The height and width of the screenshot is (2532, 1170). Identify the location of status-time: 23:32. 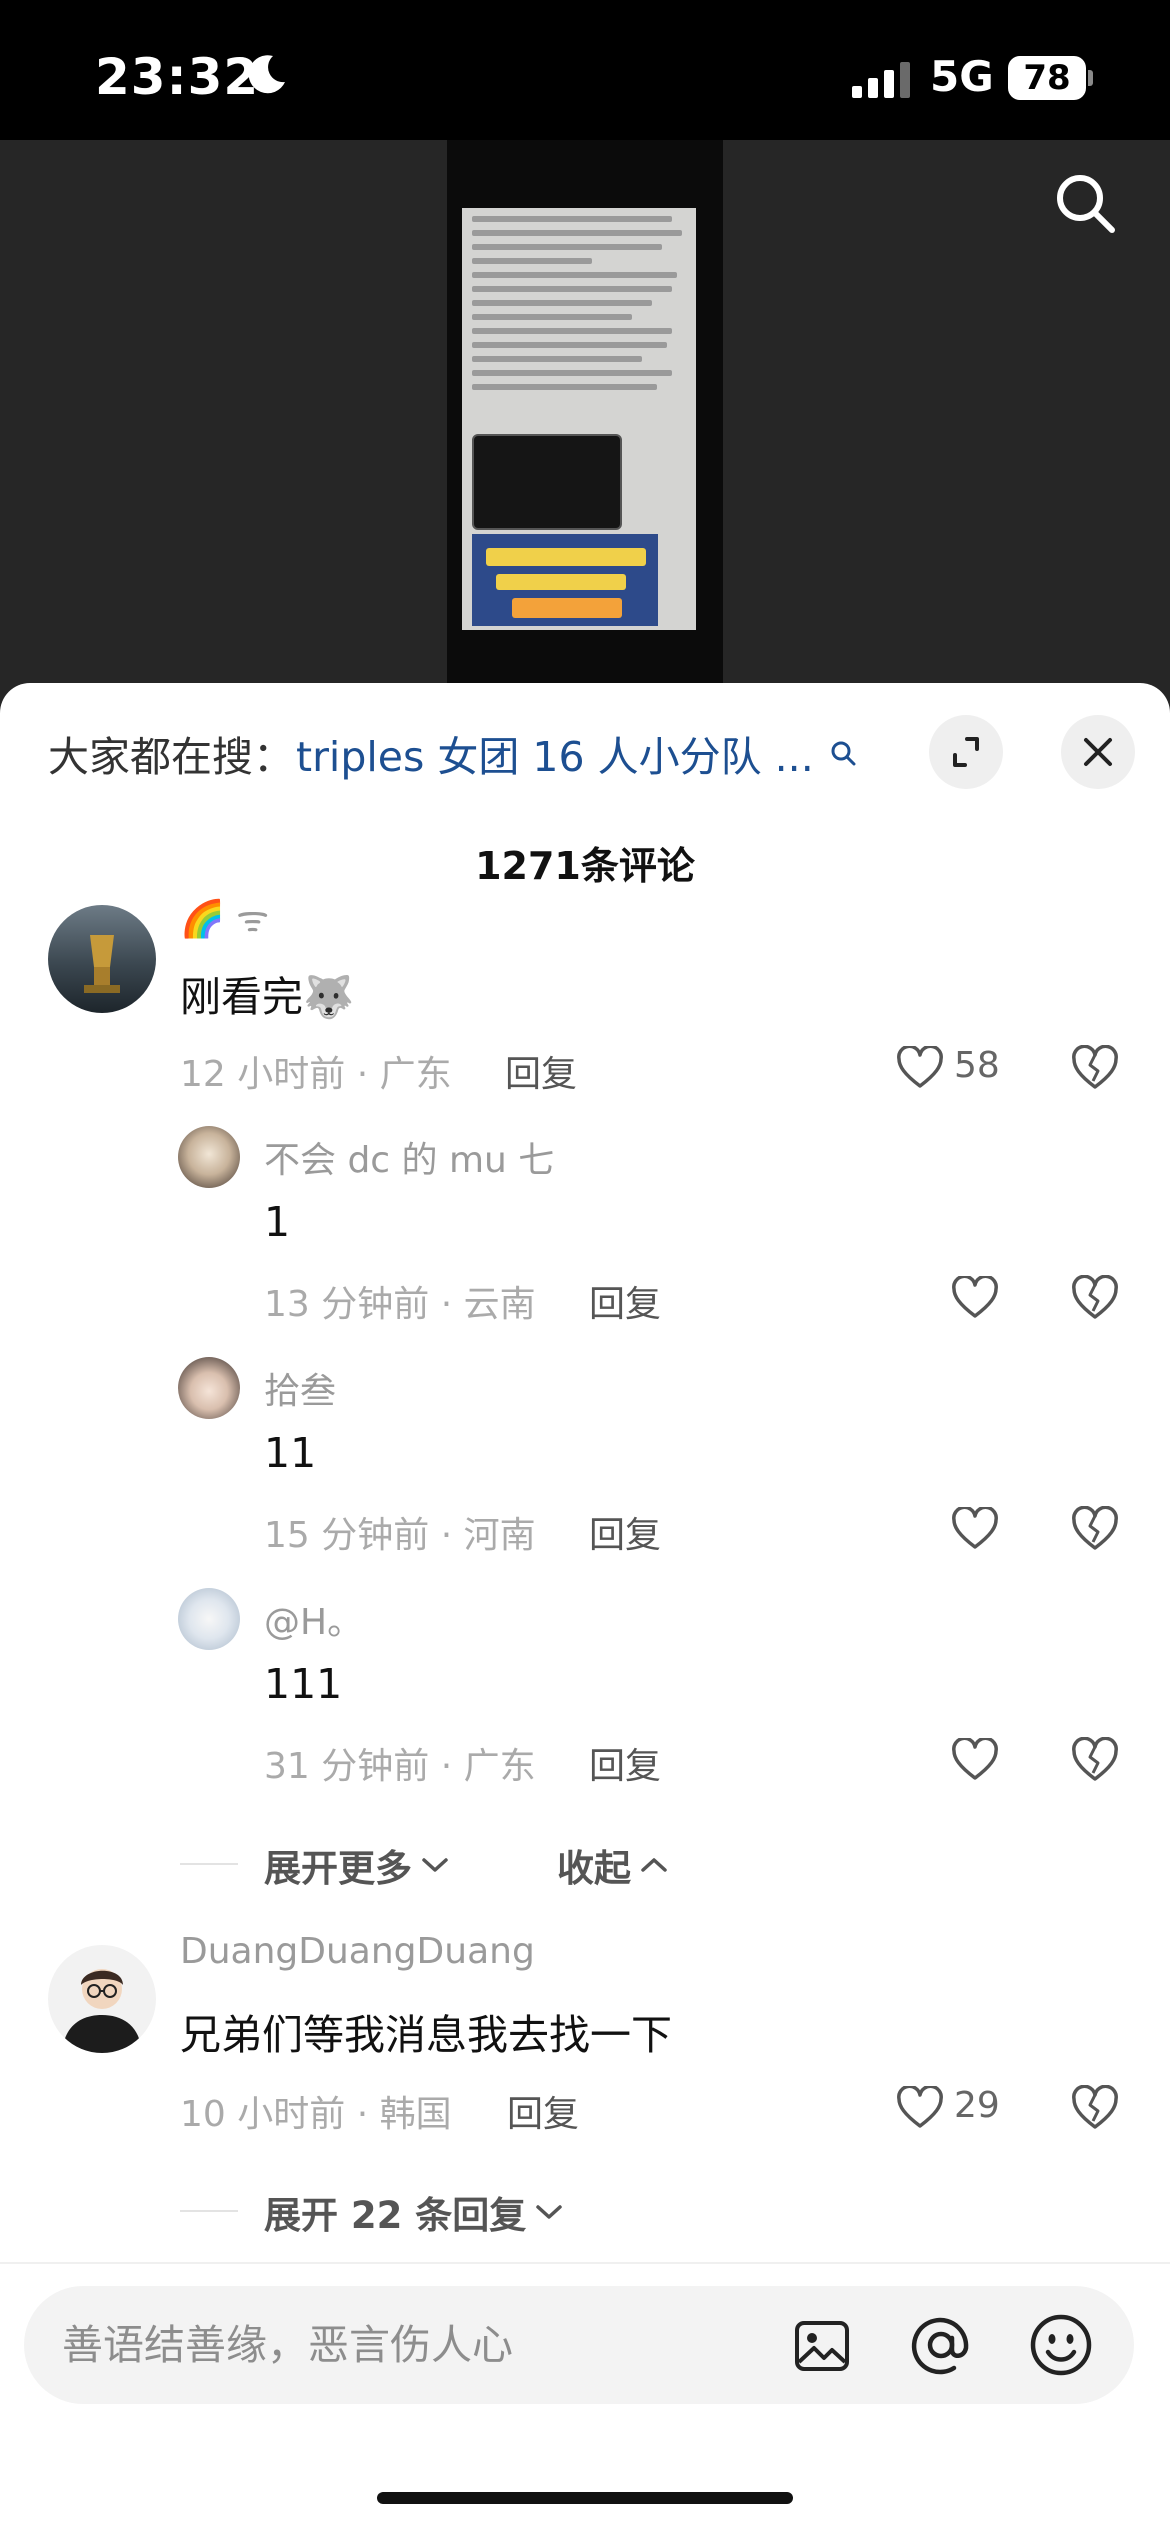
(177, 77).